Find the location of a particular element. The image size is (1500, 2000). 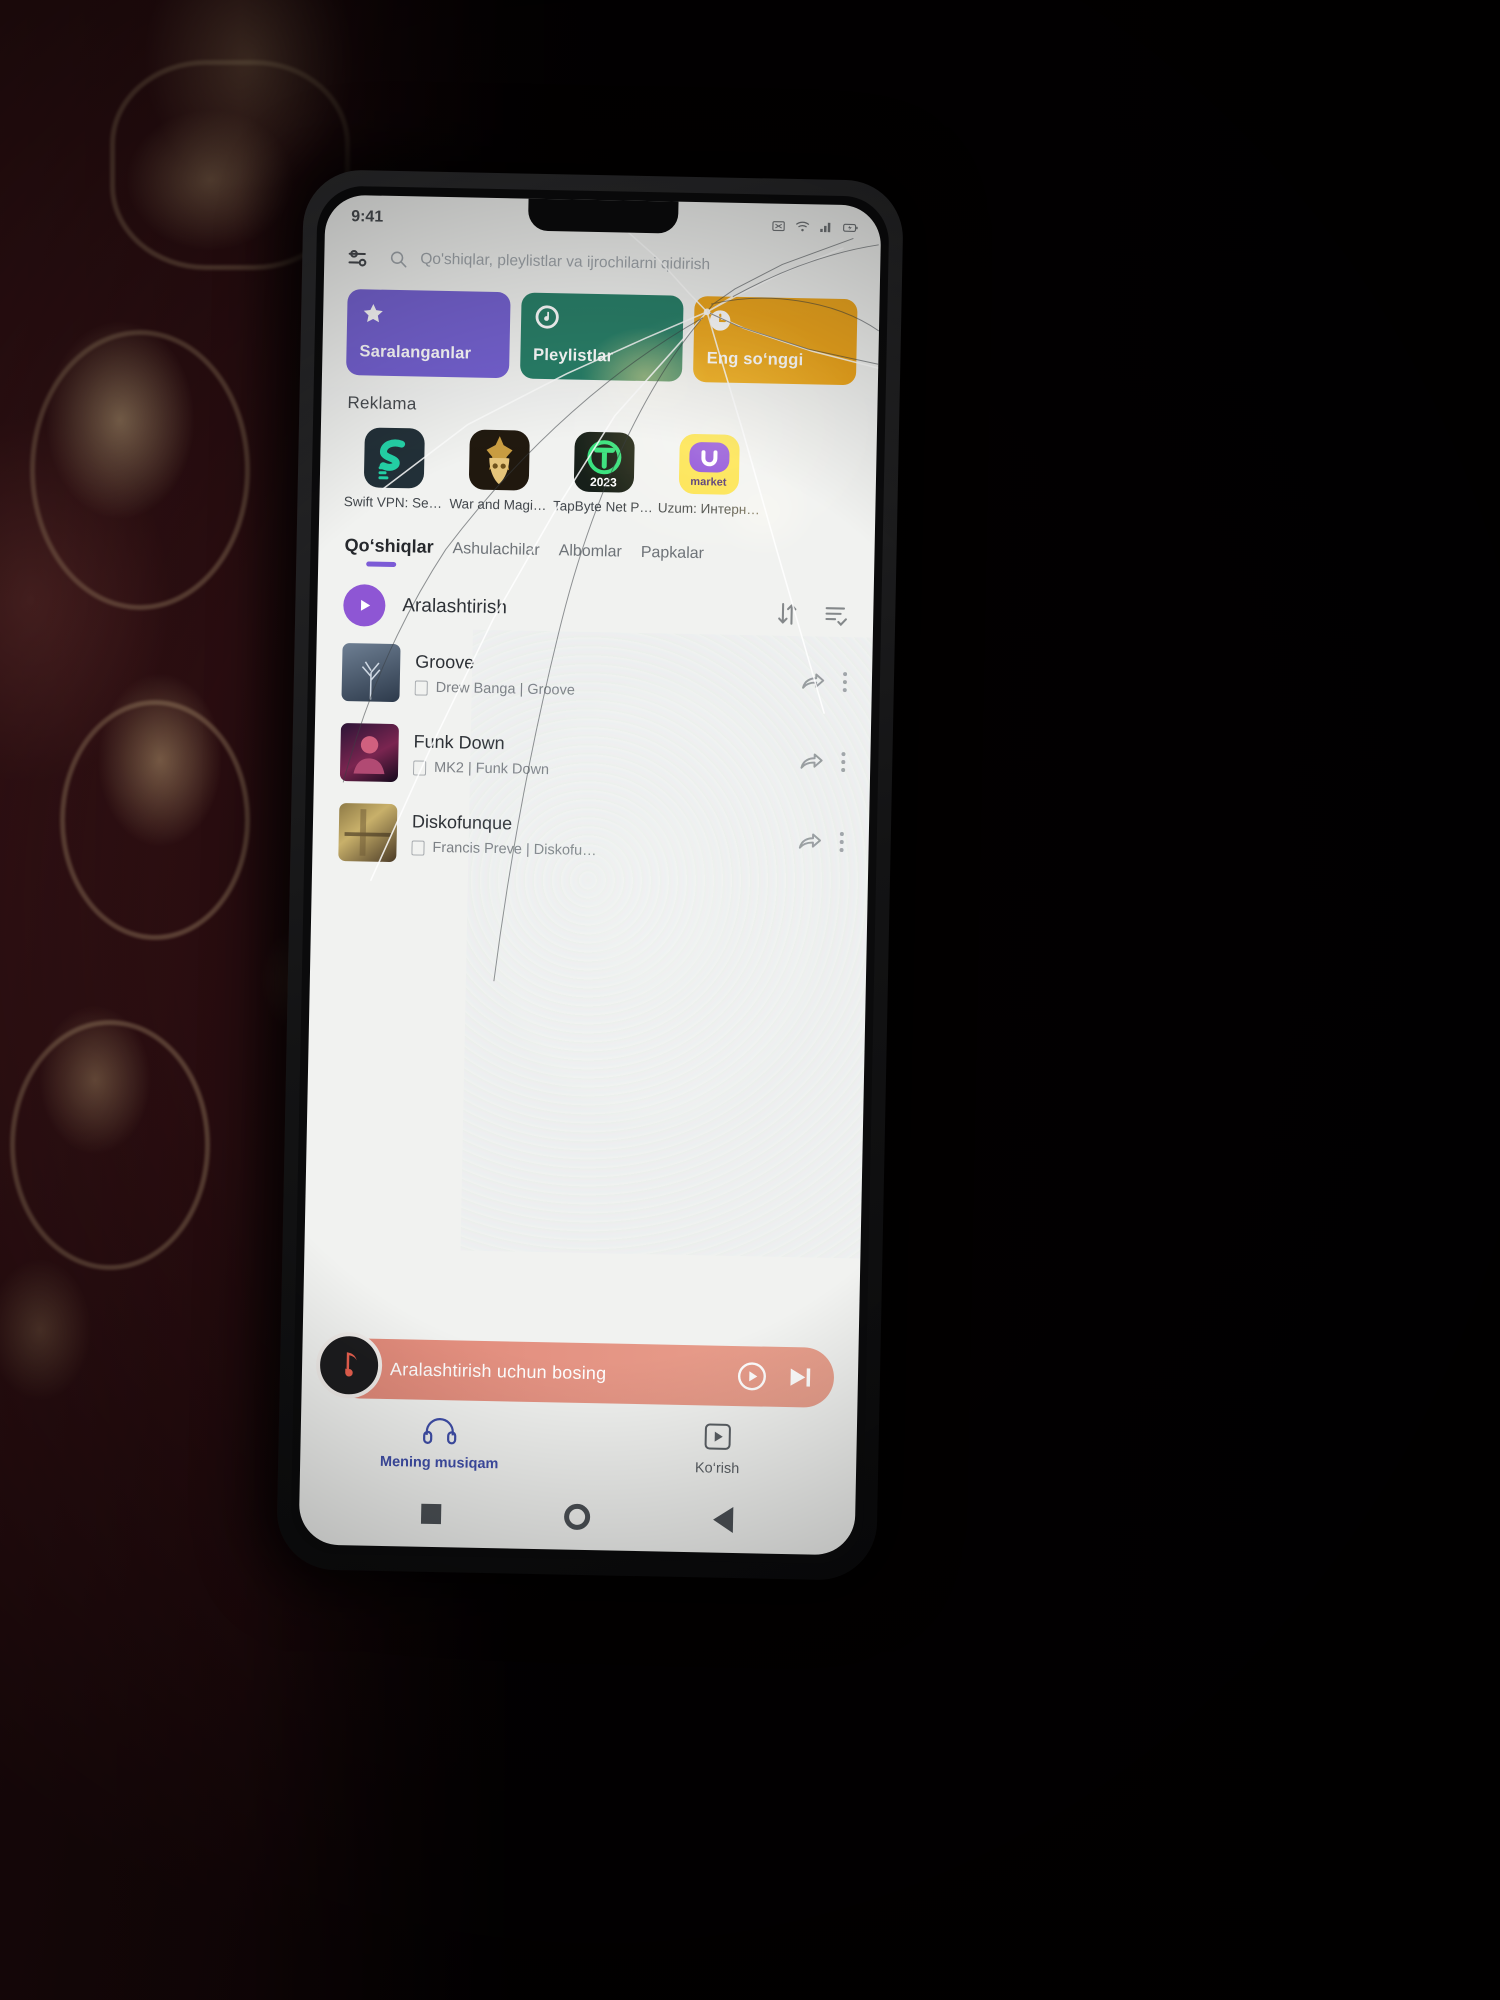

war-and-magic-app-icon is located at coordinates (499, 460).